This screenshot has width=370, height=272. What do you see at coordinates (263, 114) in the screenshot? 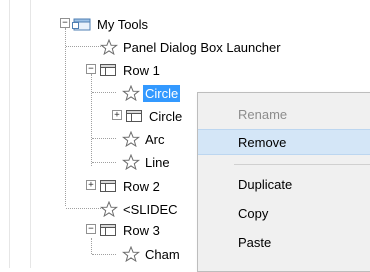
I see `menu-item-label: Rename` at bounding box center [263, 114].